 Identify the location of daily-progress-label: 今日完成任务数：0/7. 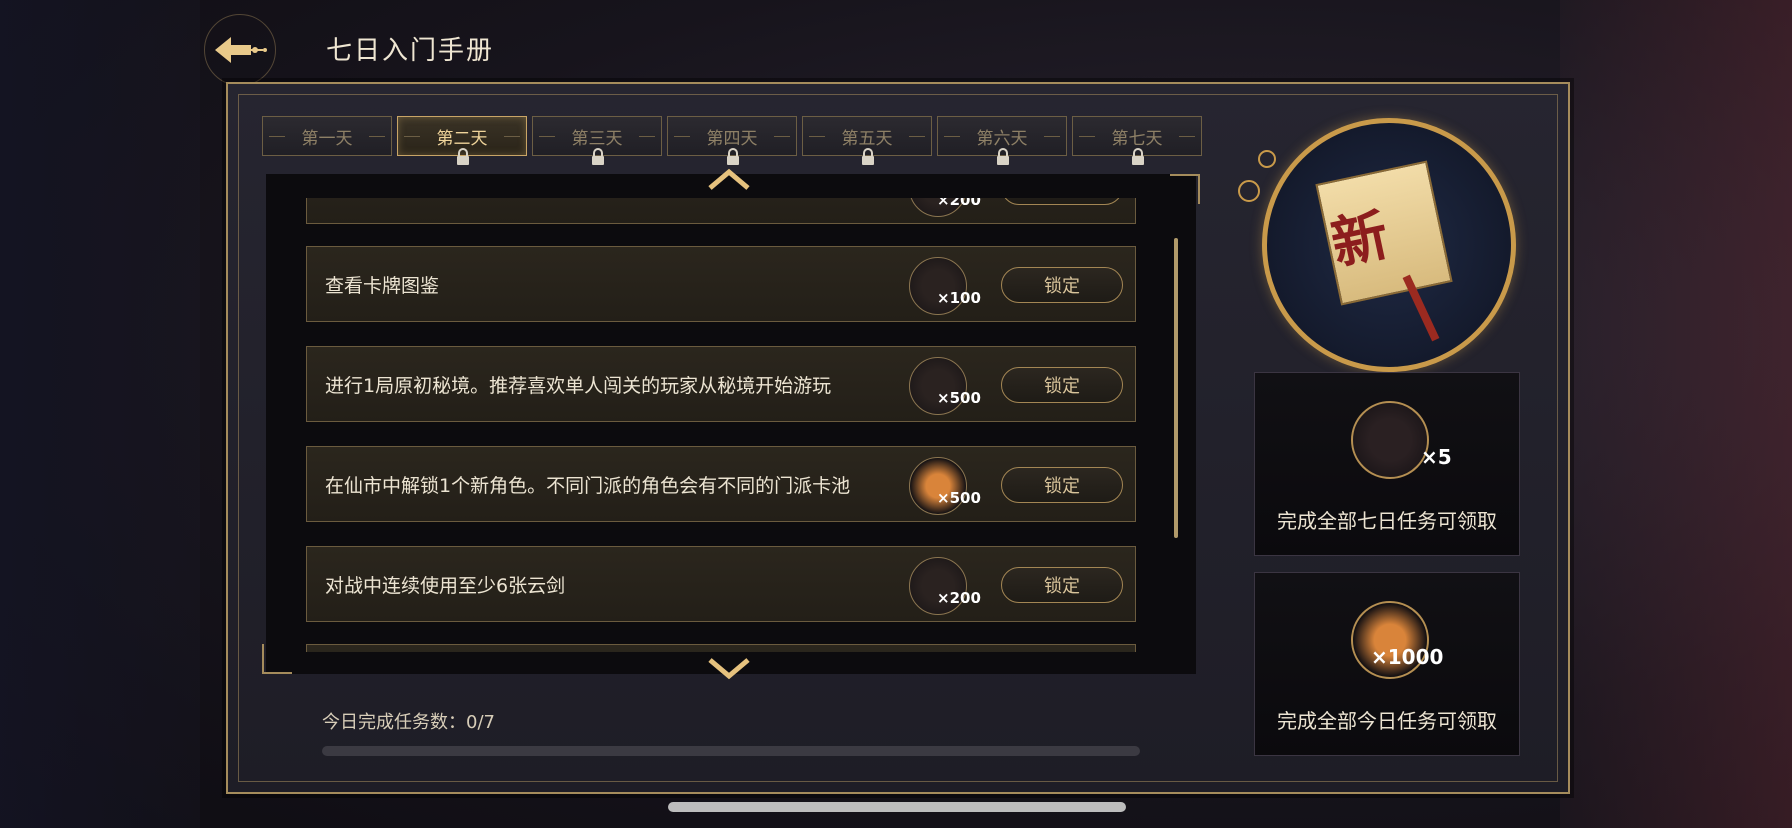
(408, 722).